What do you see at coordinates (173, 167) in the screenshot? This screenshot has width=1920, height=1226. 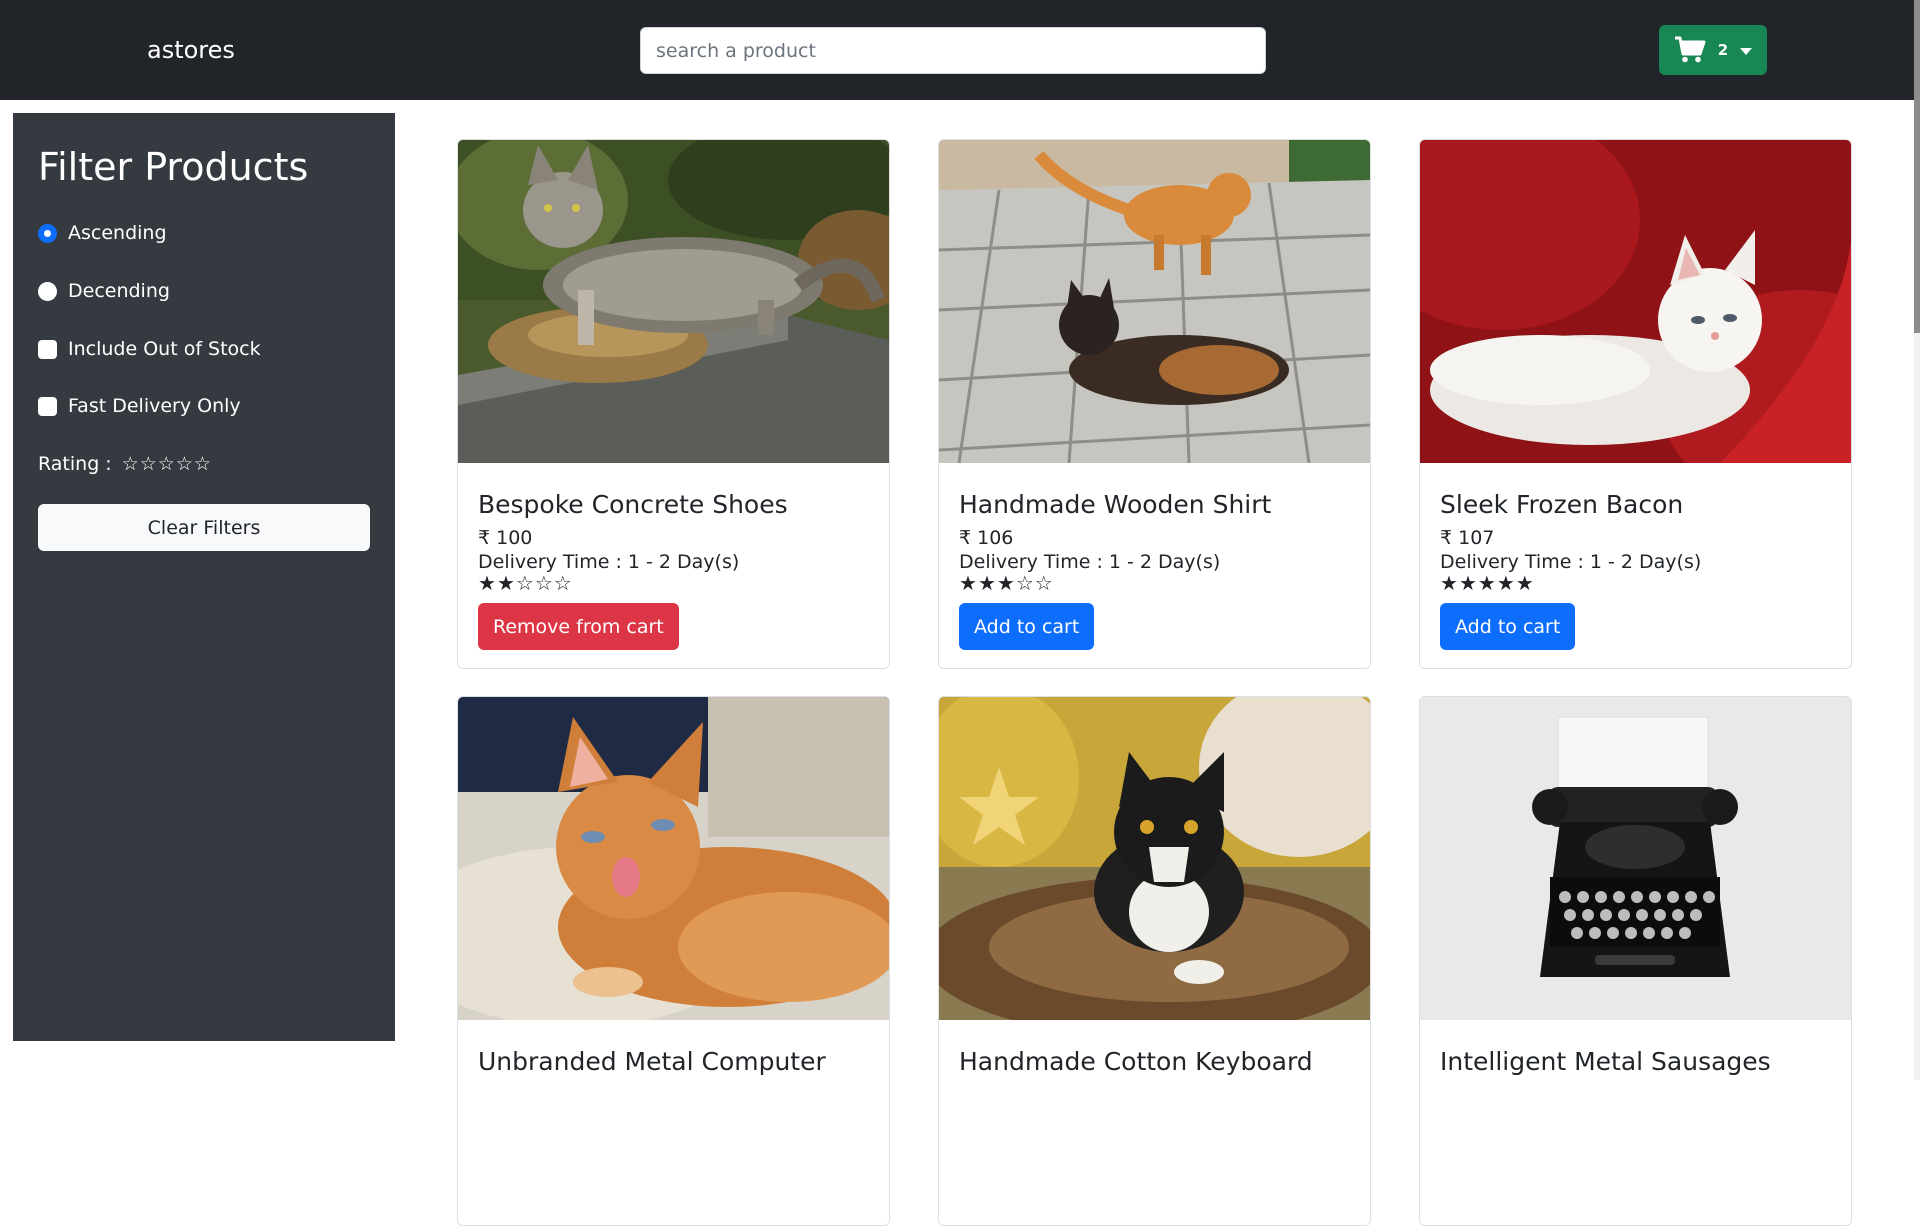 I see `filter-title: Filter Products` at bounding box center [173, 167].